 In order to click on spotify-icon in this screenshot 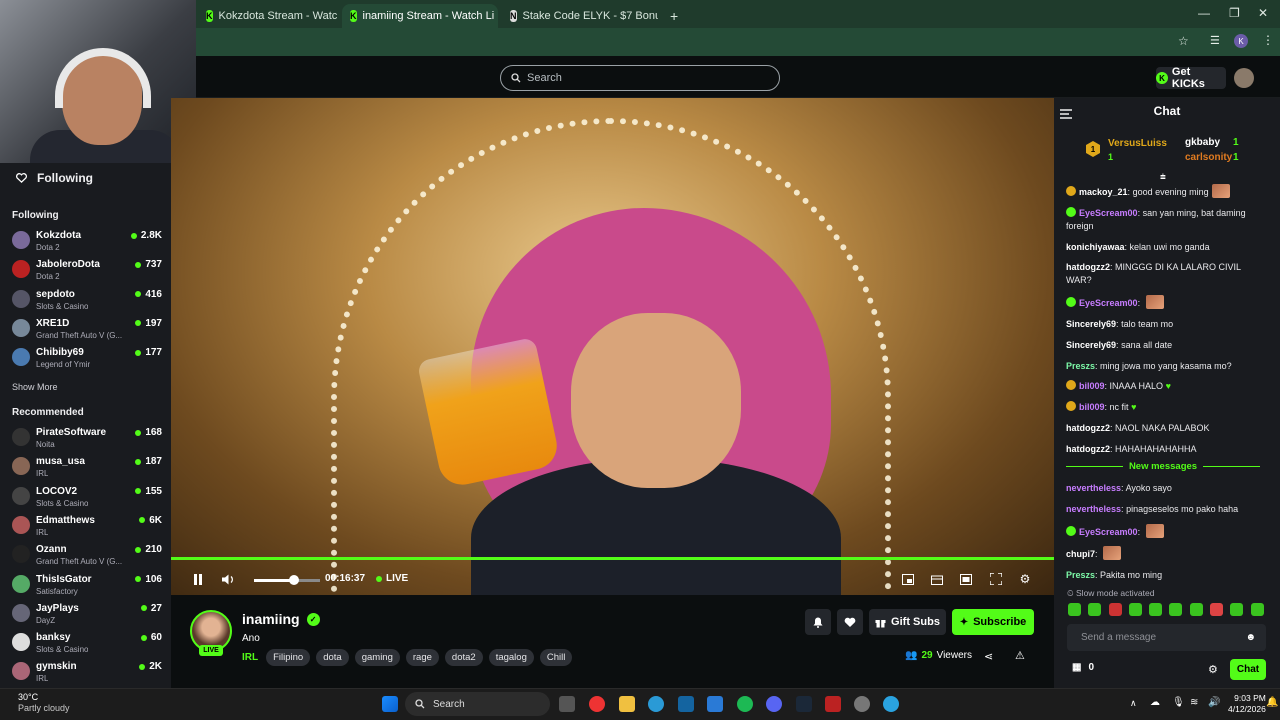, I will do `click(745, 704)`.